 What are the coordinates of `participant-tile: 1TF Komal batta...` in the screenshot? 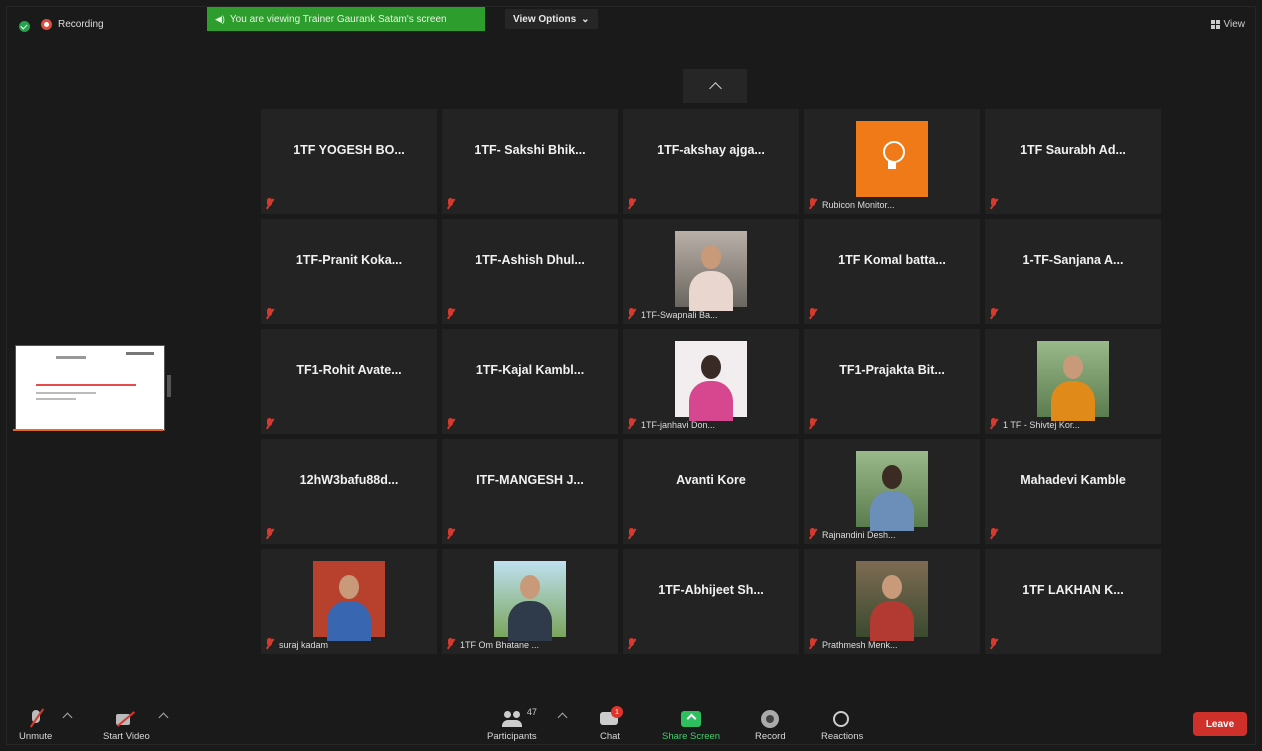 It's located at (892, 271).